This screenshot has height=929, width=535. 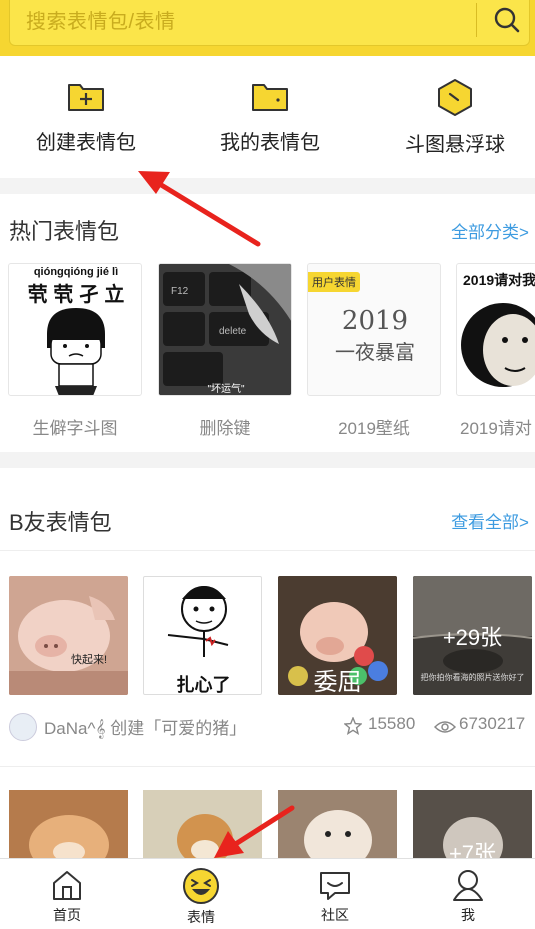 I want to click on pig-photo, so click(x=68, y=635).